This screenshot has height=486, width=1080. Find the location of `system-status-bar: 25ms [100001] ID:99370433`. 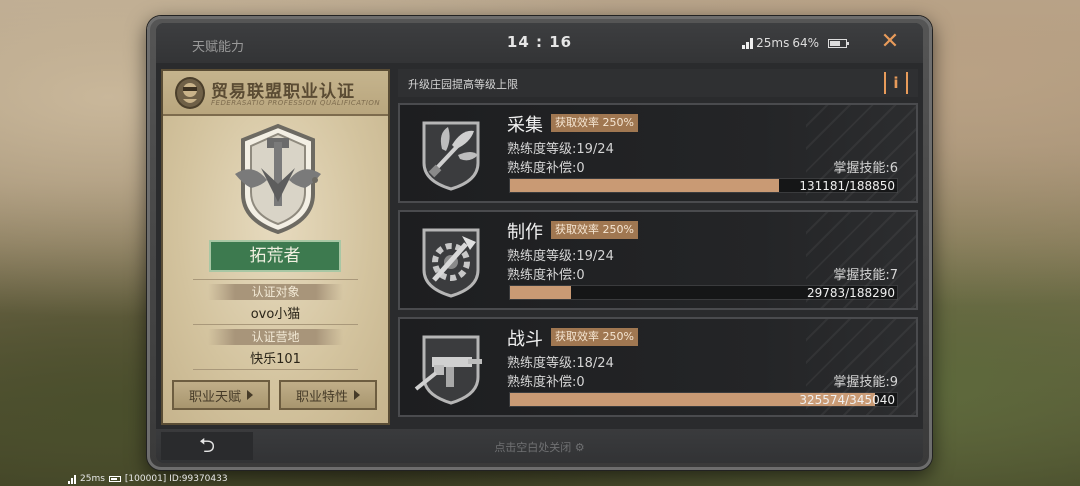

system-status-bar: 25ms [100001] ID:99370433 is located at coordinates (148, 479).